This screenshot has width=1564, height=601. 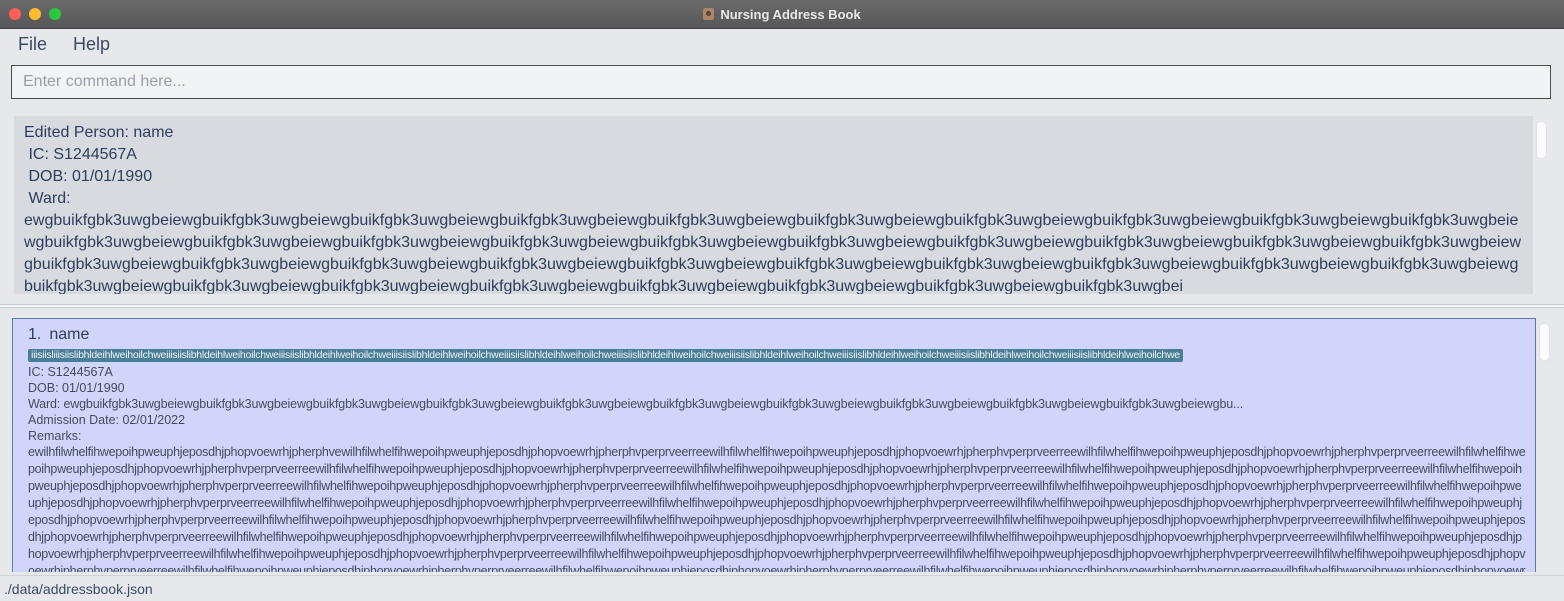 I want to click on person-dob: DOB: 01/01/1990, so click(x=76, y=388).